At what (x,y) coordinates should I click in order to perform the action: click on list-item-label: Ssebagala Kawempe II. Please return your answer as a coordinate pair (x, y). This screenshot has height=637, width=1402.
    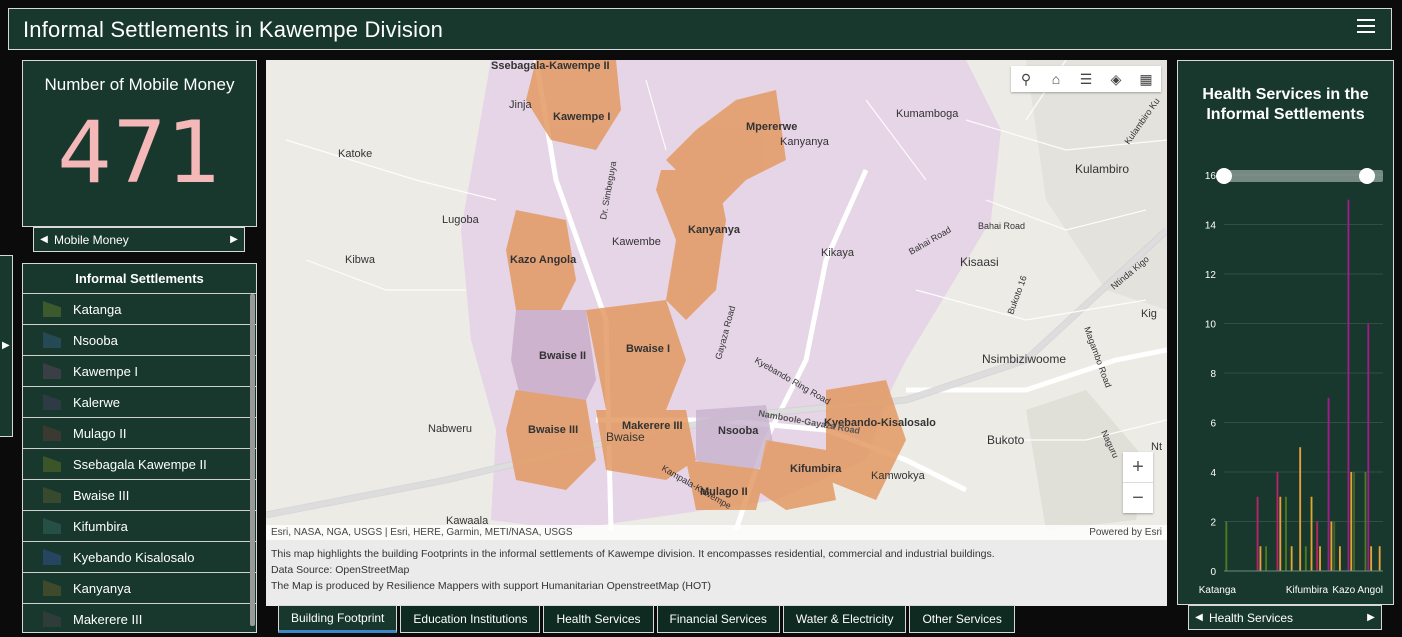
    Looking at the image, I should click on (140, 464).